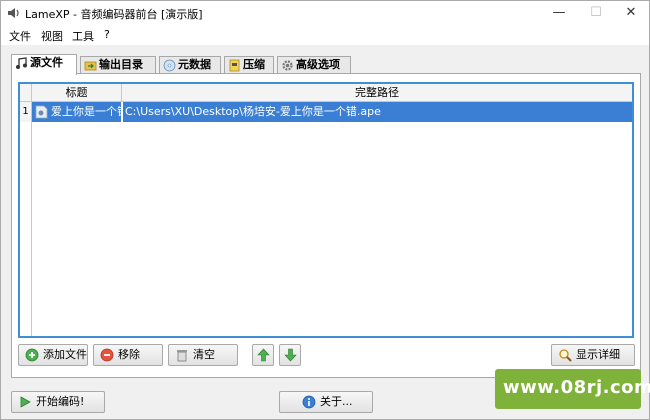  I want to click on tab-output-dir: 输出目录, so click(118, 65).